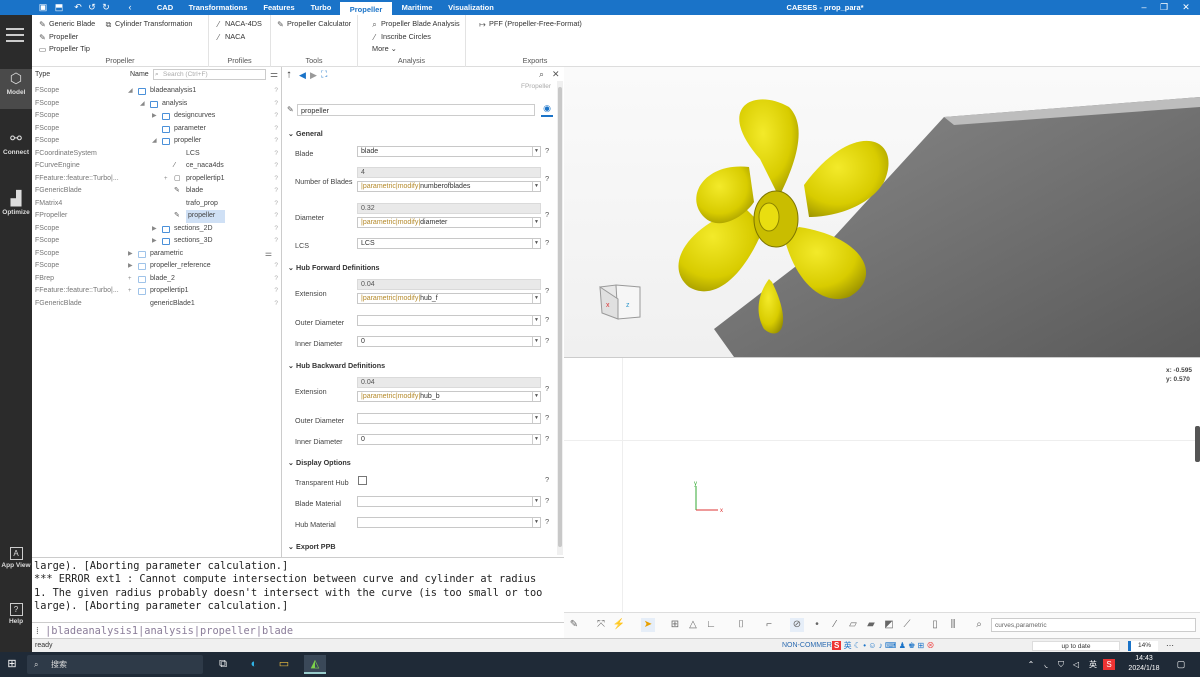 The width and height of the screenshot is (1200, 677). I want to click on filter-settings-icon: ⚌, so click(274, 74).